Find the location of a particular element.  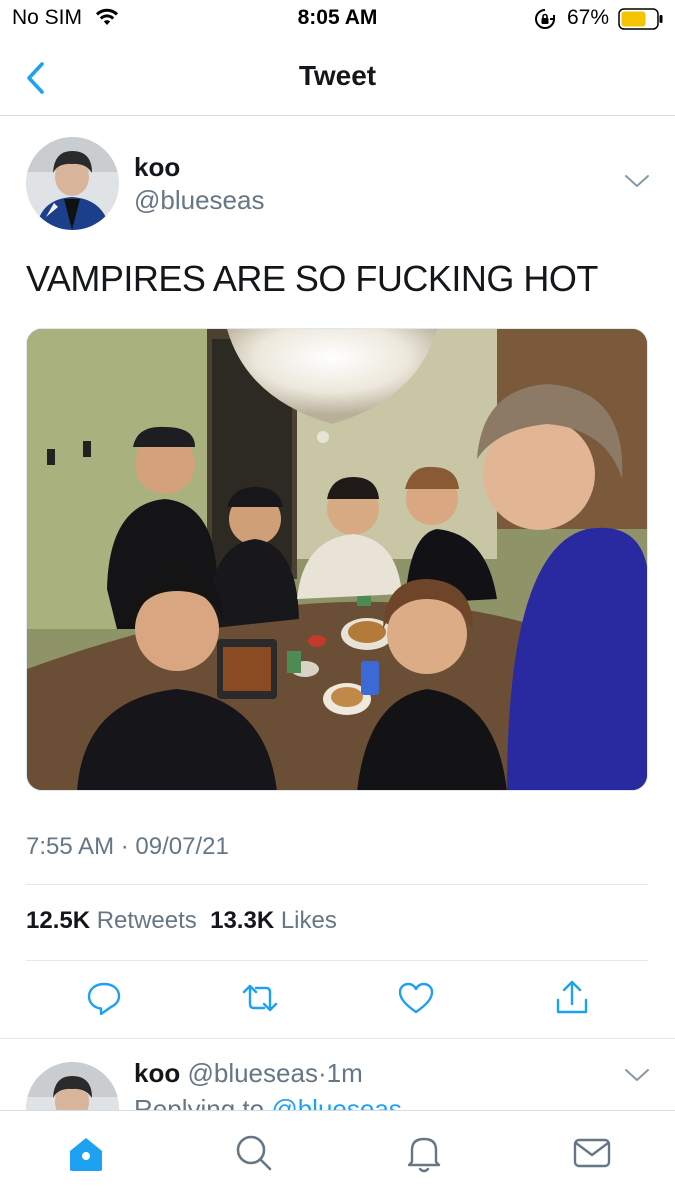

tab-home is located at coordinates (86, 1153).